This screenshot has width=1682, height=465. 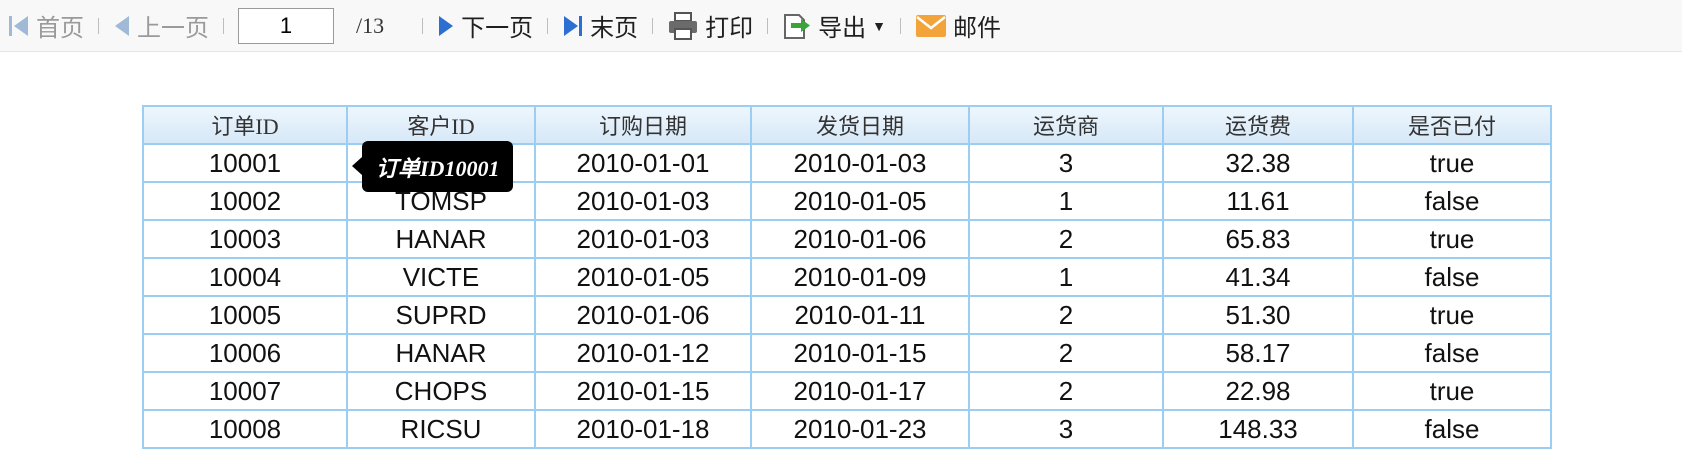 What do you see at coordinates (441, 391) in the screenshot?
I see `cell-customer-id: CHOPS` at bounding box center [441, 391].